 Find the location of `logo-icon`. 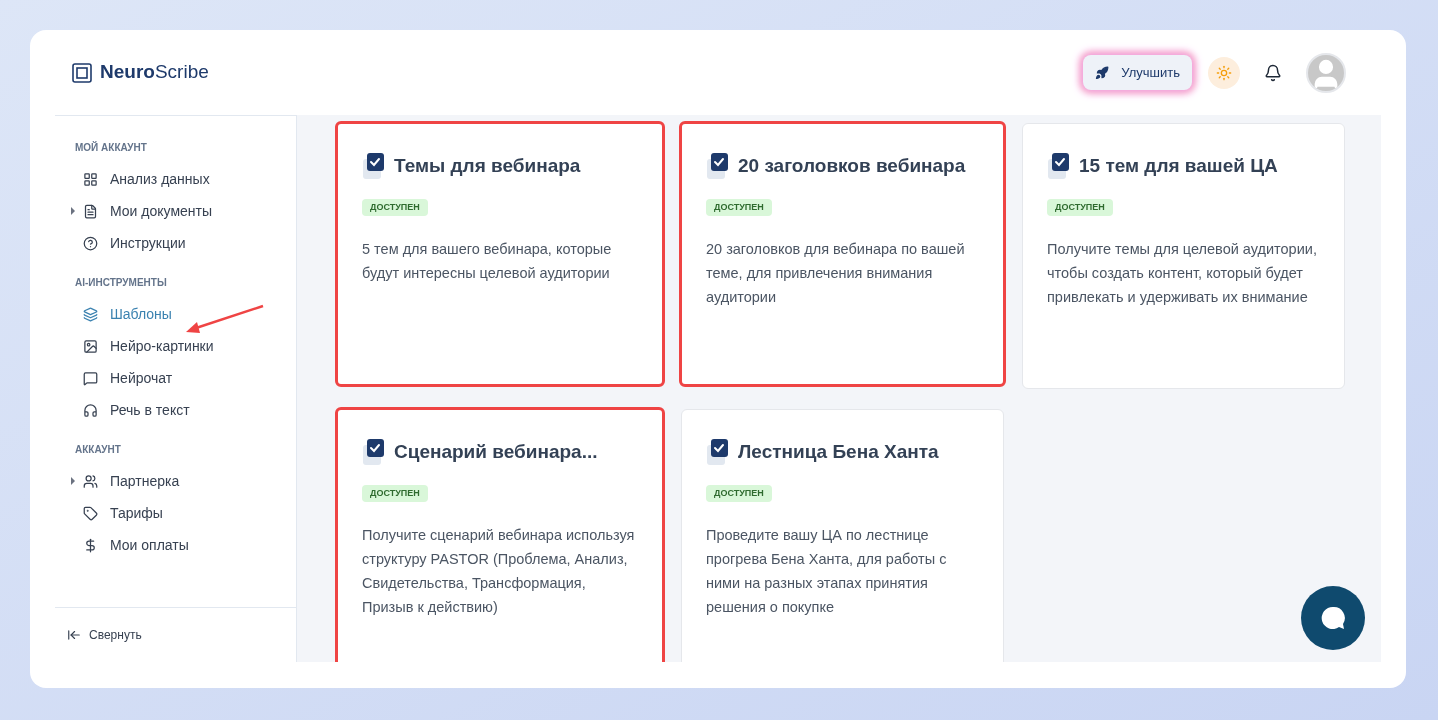

logo-icon is located at coordinates (82, 72).